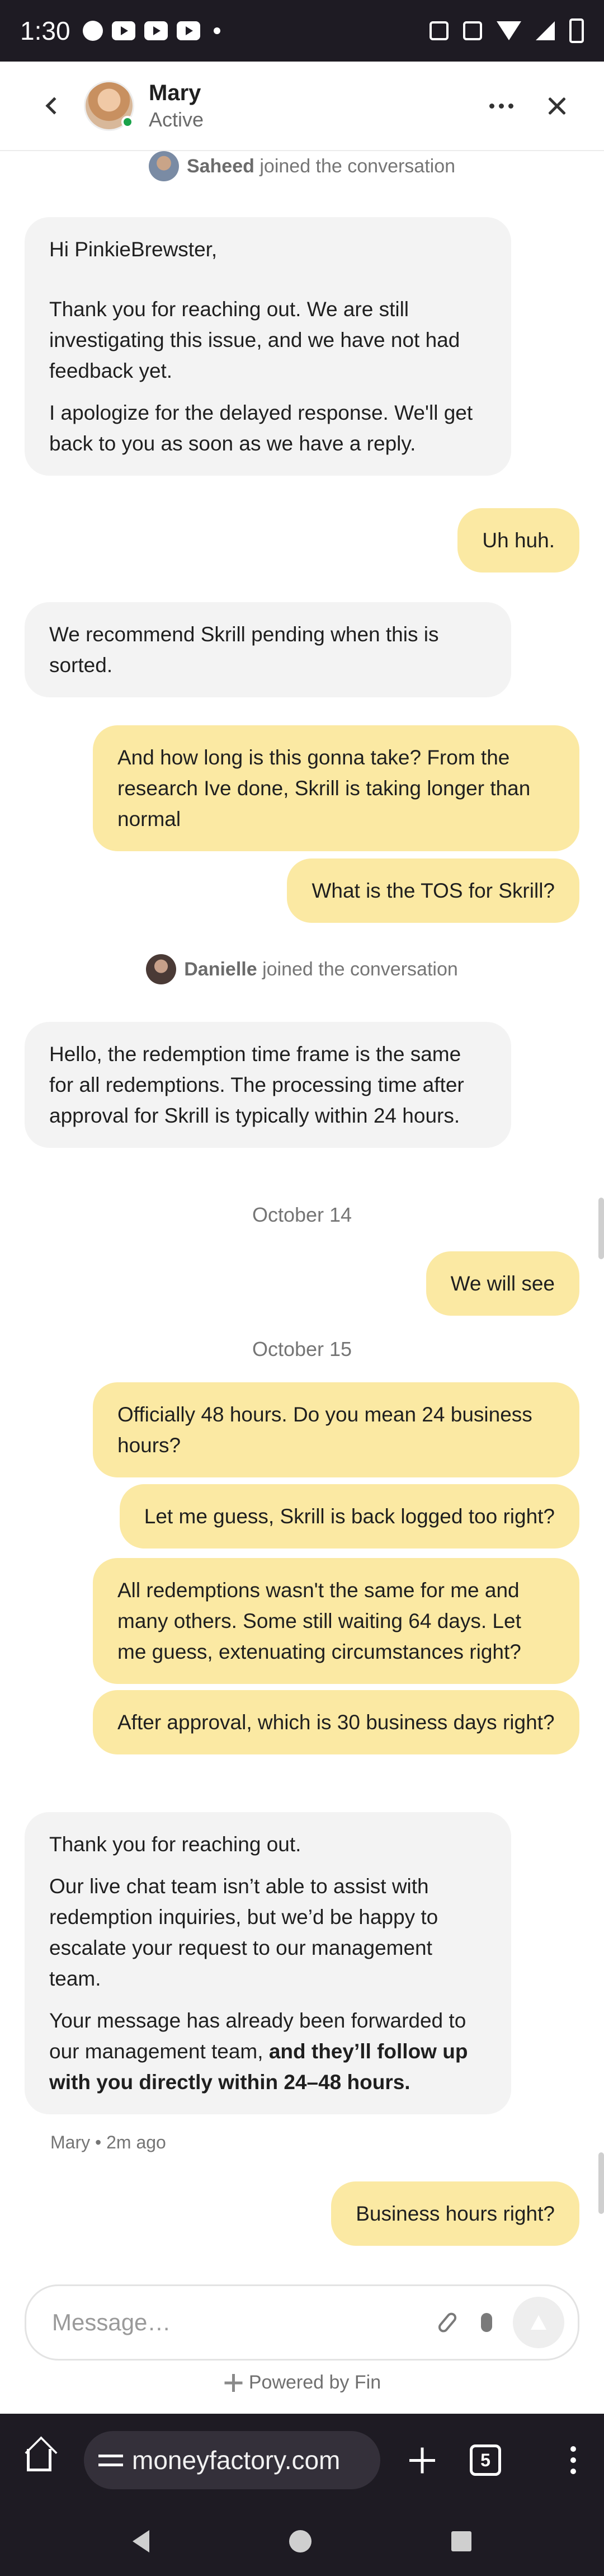  Describe the element at coordinates (108, 2142) in the screenshot. I see `message-meta: Mary • 2m ago` at that location.